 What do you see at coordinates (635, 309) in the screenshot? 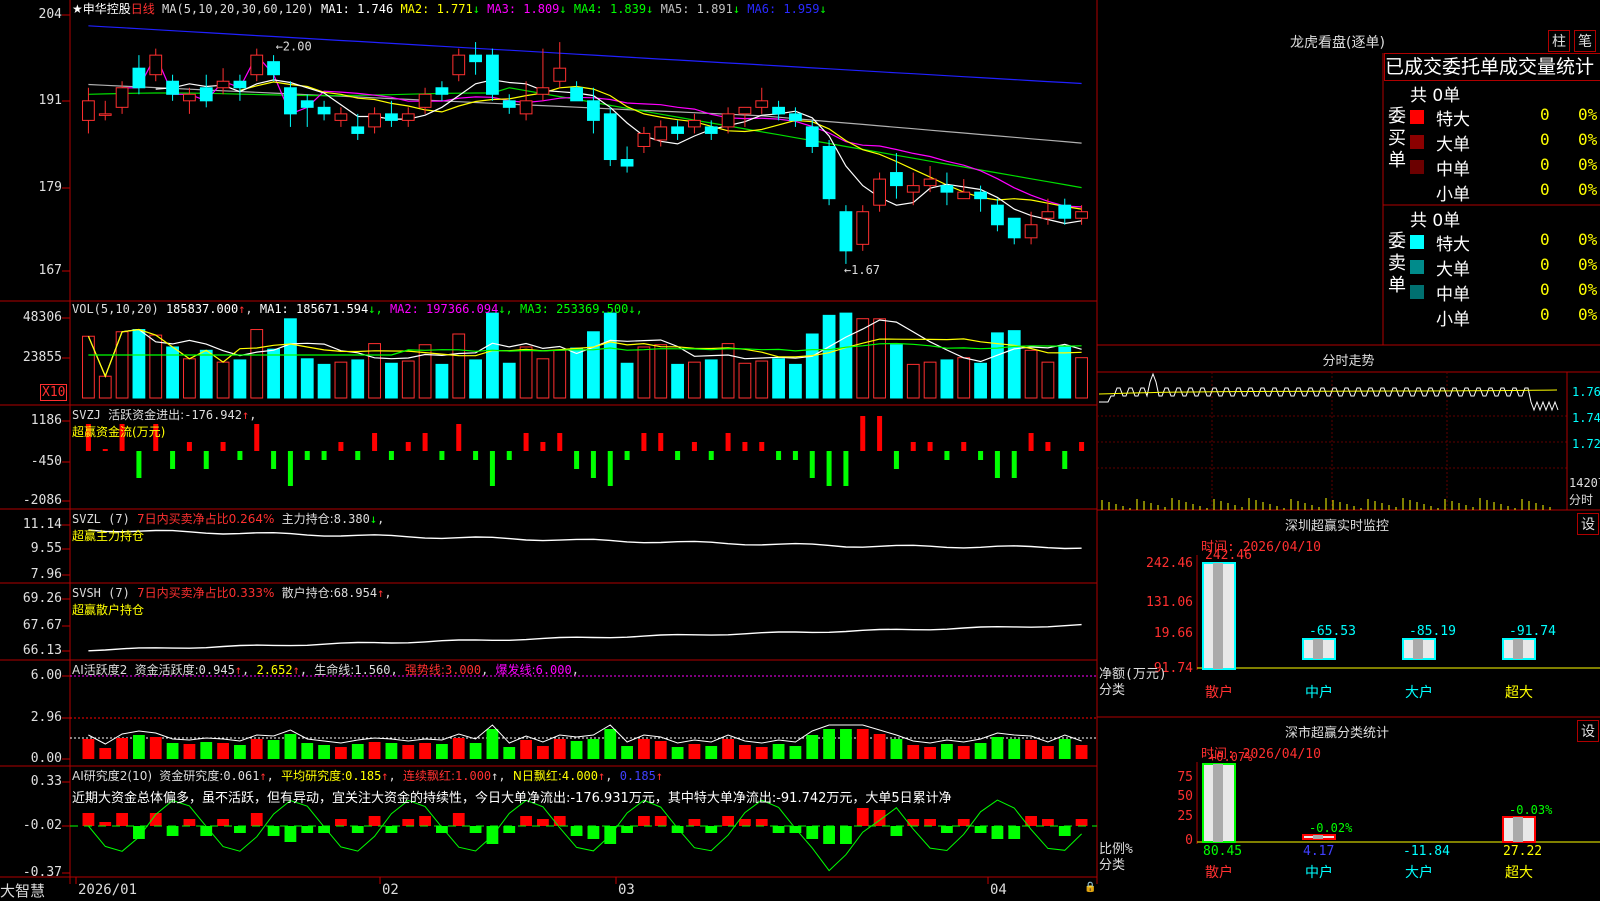
I see `vol-ma-arrow-3: ↓,` at bounding box center [635, 309].